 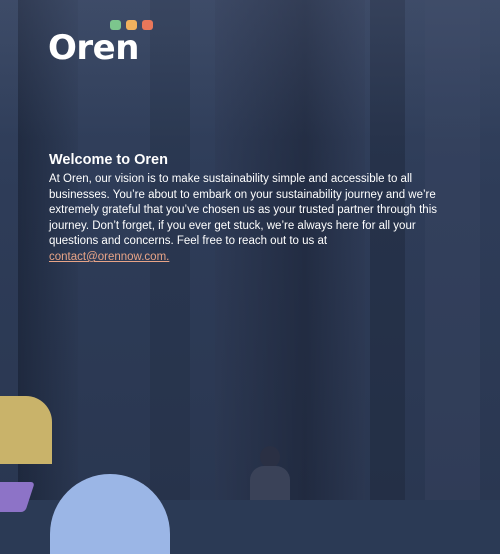 I want to click on decorative-yellow-shape, so click(x=26, y=430).